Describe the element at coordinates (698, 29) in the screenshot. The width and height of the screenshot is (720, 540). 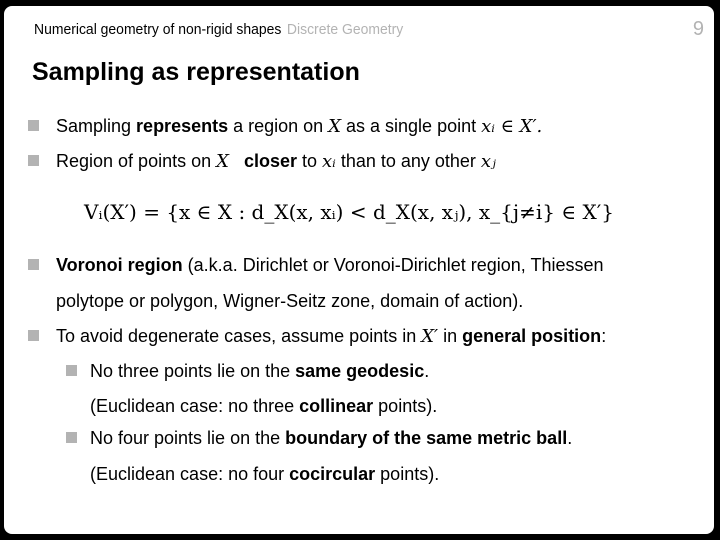
I see `page-number: 9` at that location.